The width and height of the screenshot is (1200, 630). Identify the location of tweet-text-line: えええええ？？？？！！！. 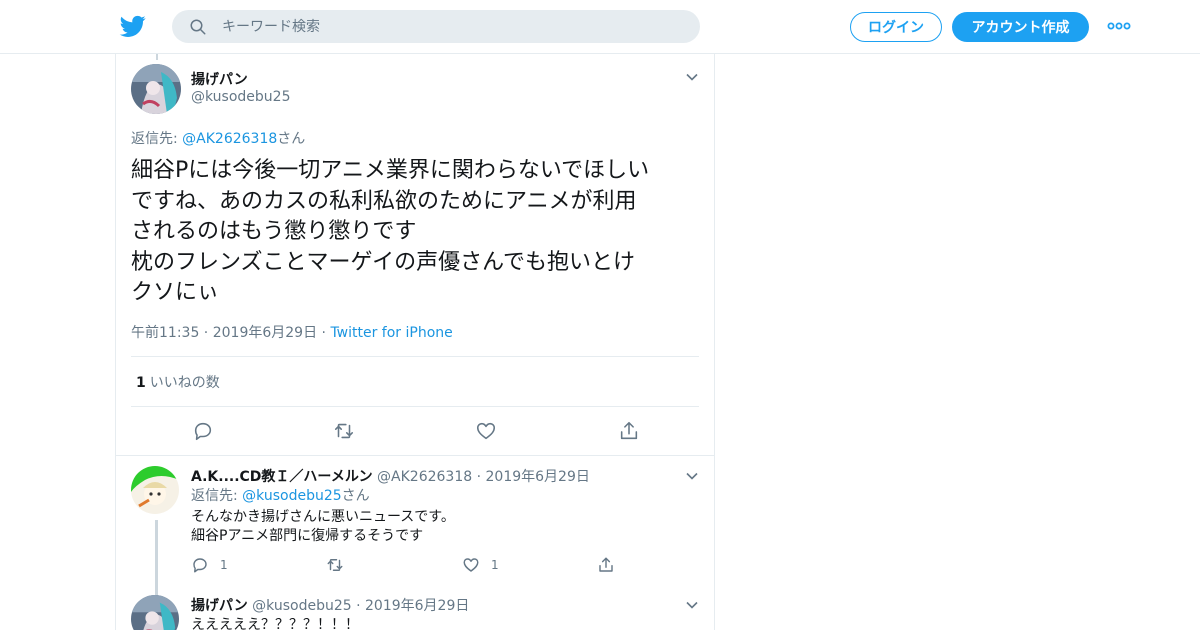
(275, 623).